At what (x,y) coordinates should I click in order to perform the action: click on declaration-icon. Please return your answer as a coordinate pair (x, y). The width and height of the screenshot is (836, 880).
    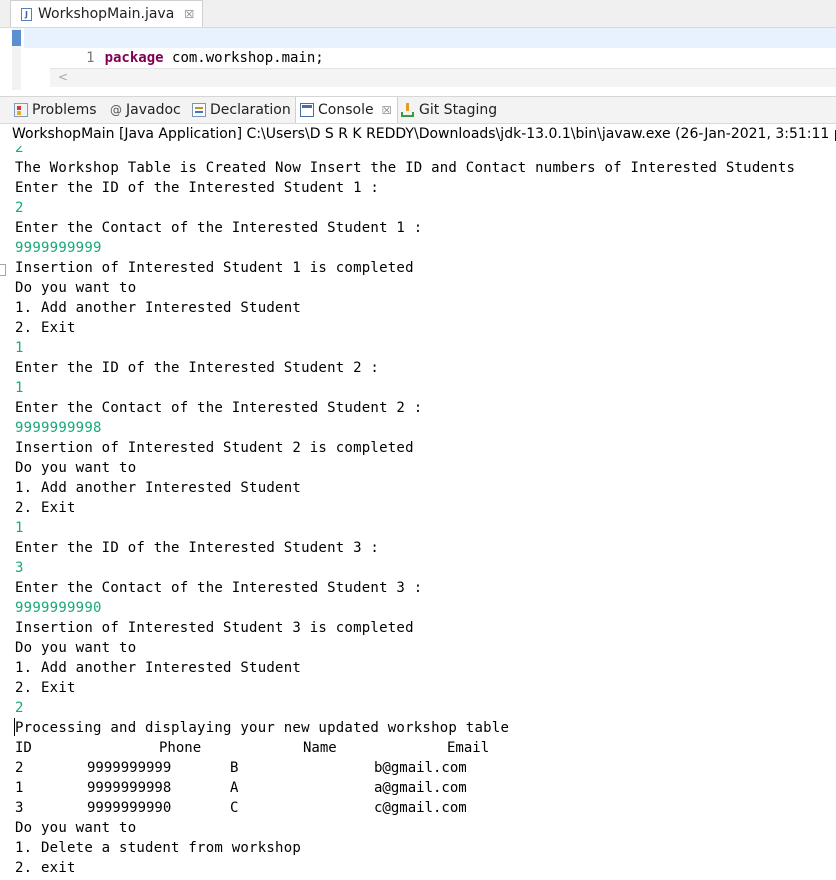
    Looking at the image, I should click on (199, 110).